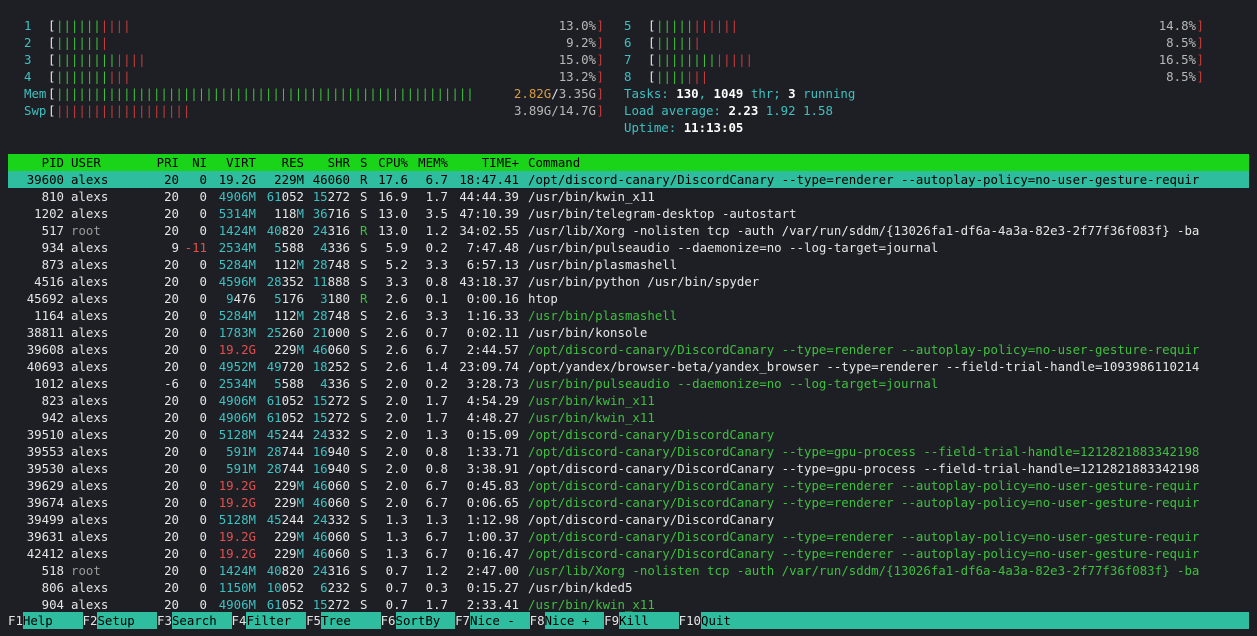 The width and height of the screenshot is (1257, 636). Describe the element at coordinates (203, 502) in the screenshot. I see `proc-ni: 0` at that location.